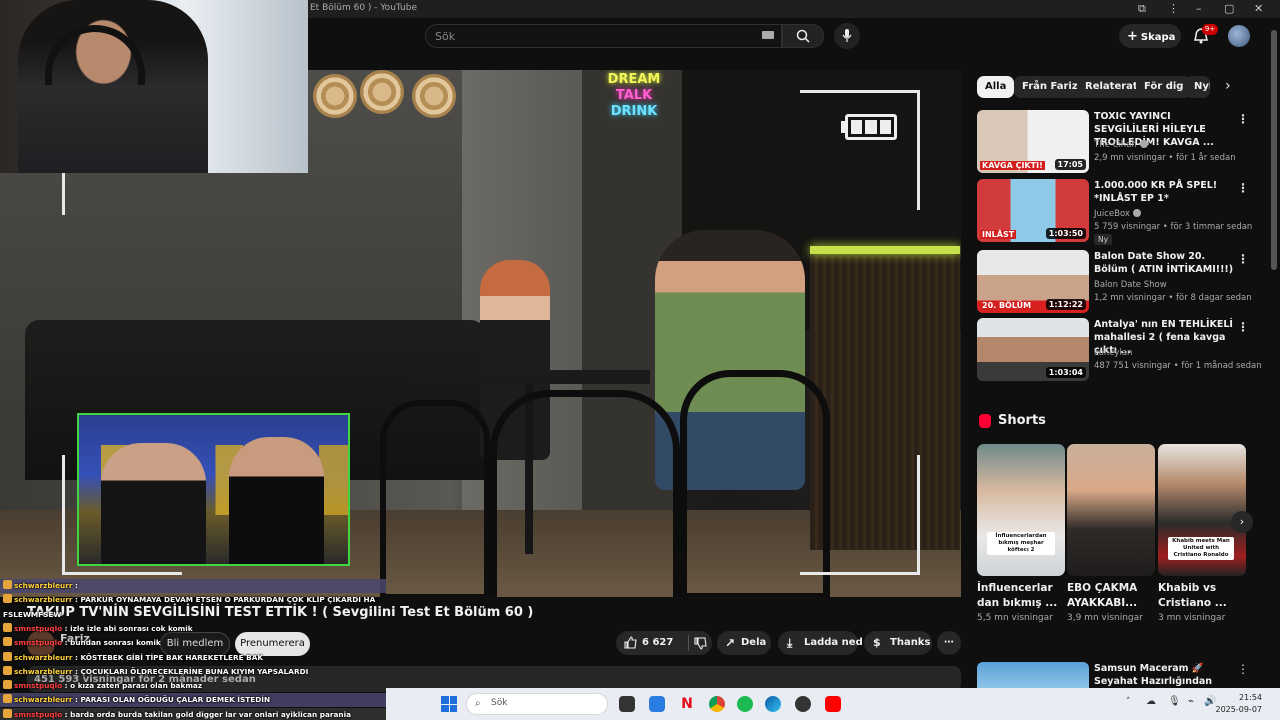  I want to click on more-actions-button: ⋯, so click(949, 643).